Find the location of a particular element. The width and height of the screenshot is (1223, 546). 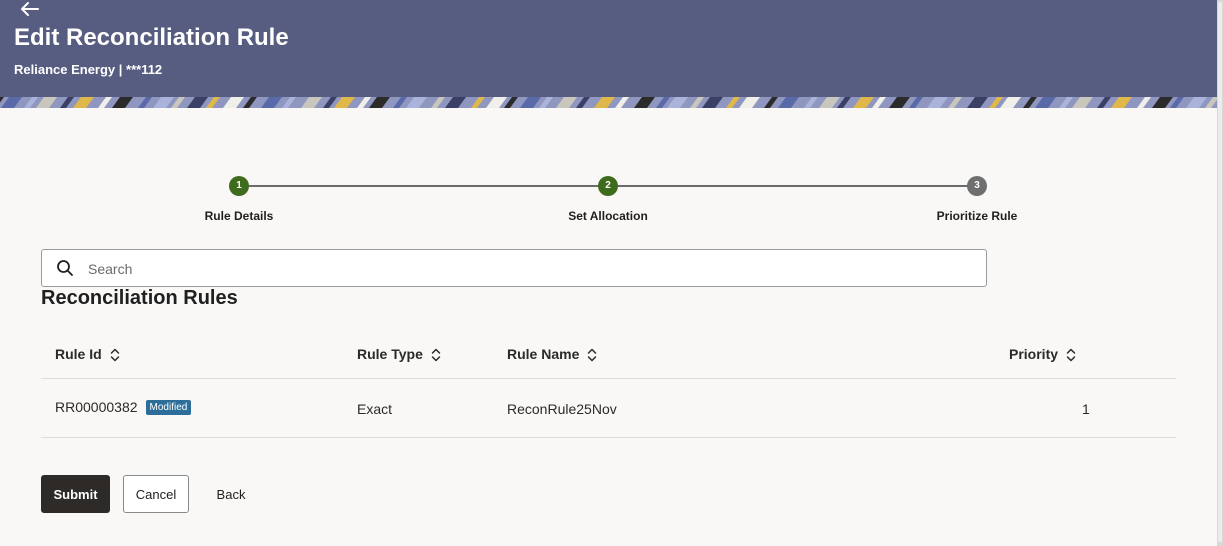

column-header-priority: Priority is located at coordinates (1042, 354).